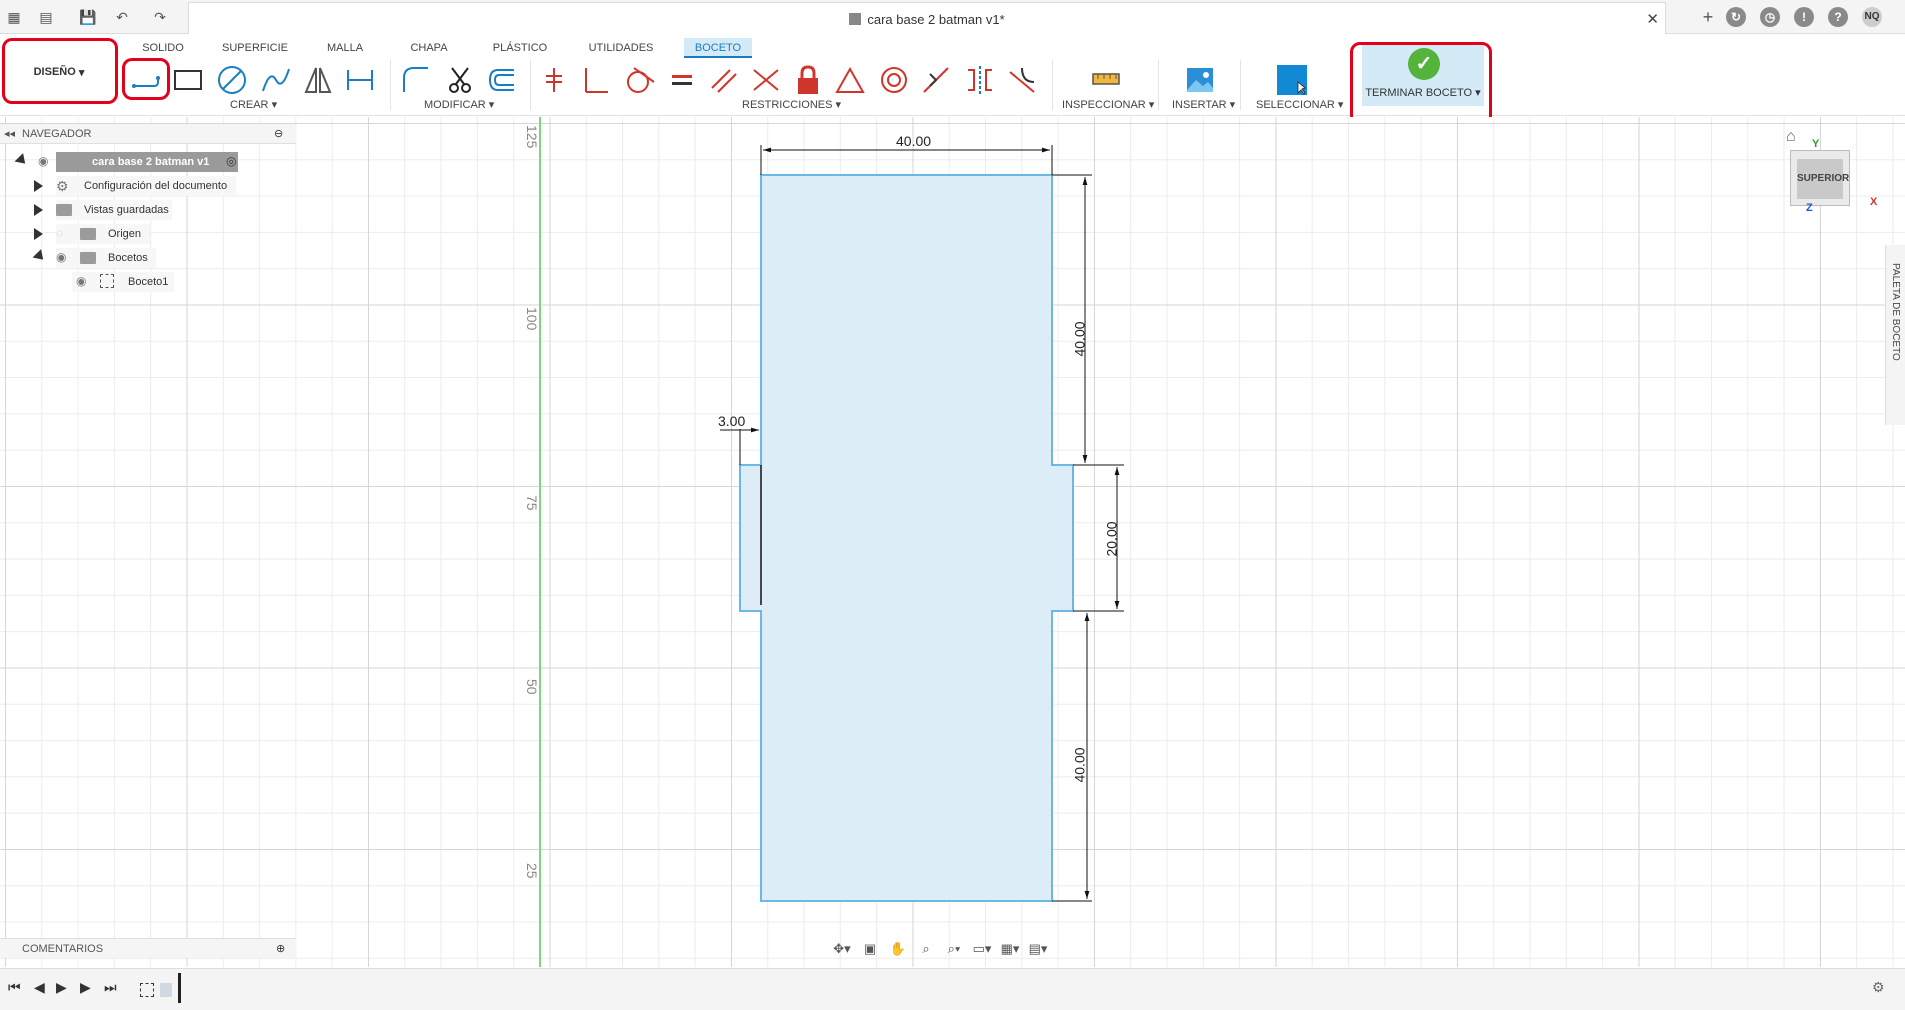  What do you see at coordinates (766, 80) in the screenshot?
I see `collinear-constraint-icon` at bounding box center [766, 80].